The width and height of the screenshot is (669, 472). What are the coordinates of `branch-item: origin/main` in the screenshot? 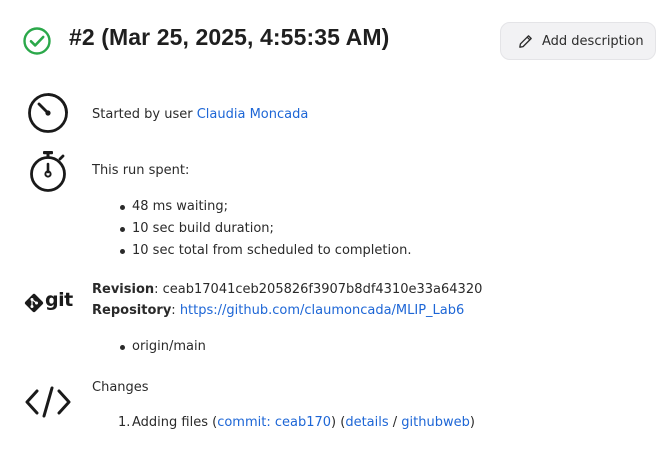 It's located at (169, 346).